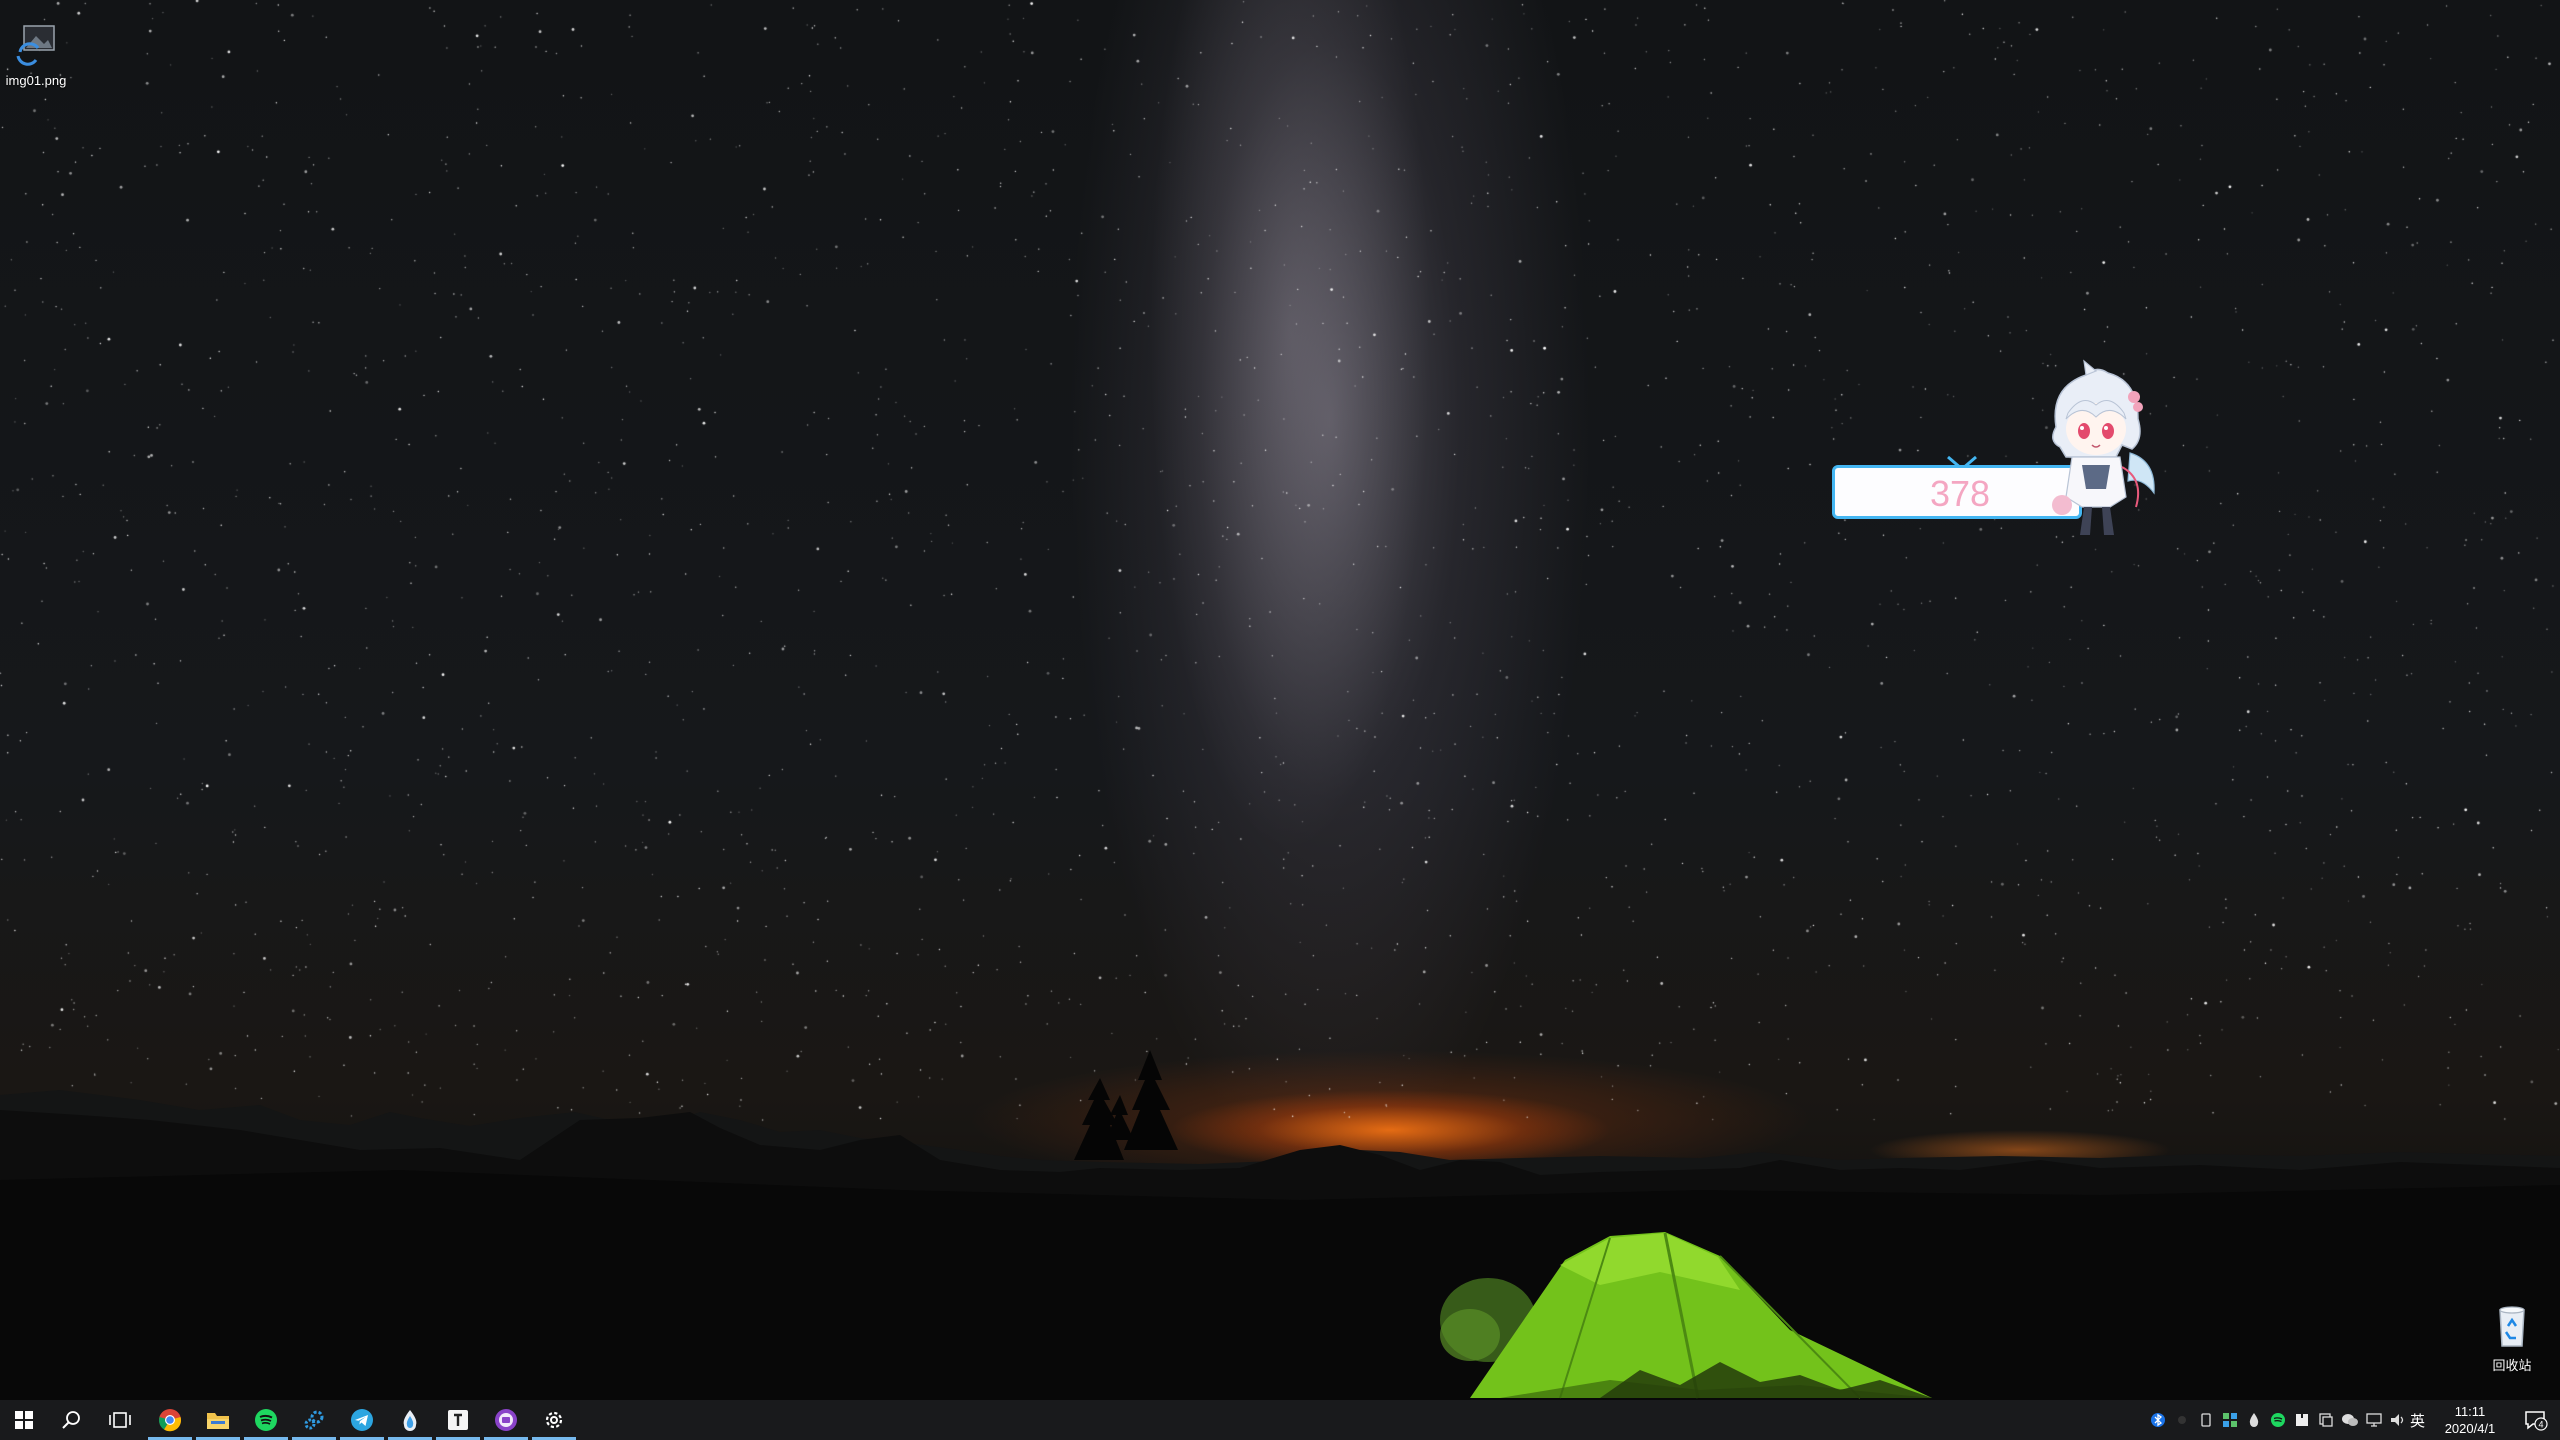 This screenshot has width=2560, height=1440. What do you see at coordinates (2398, 1420) in the screenshot?
I see `tray-volume-icon` at bounding box center [2398, 1420].